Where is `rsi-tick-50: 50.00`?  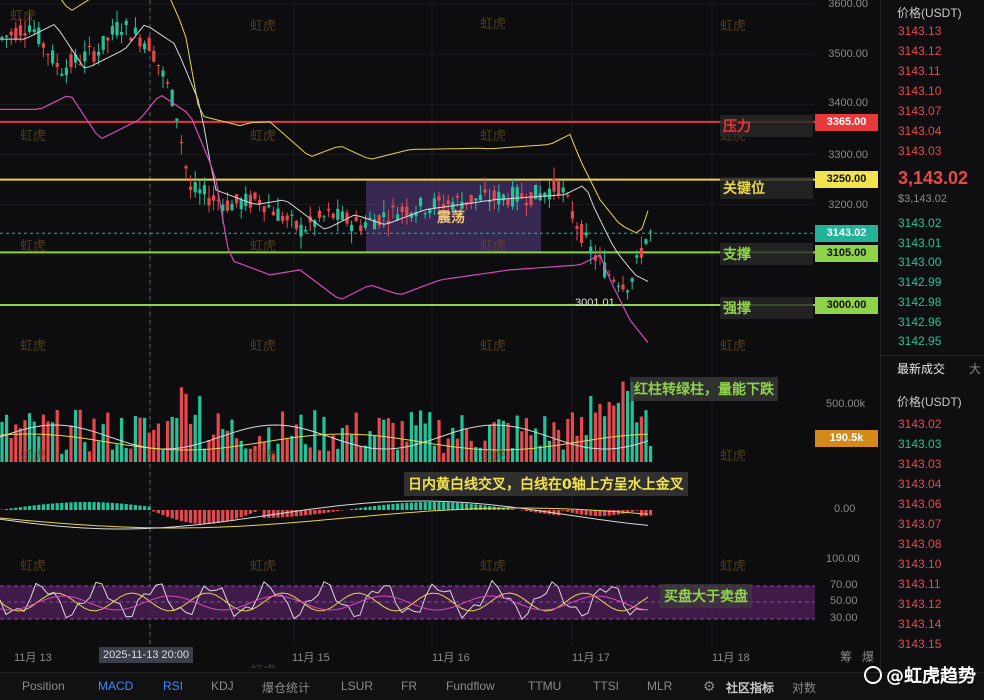
rsi-tick-50: 50.00 is located at coordinates (844, 601).